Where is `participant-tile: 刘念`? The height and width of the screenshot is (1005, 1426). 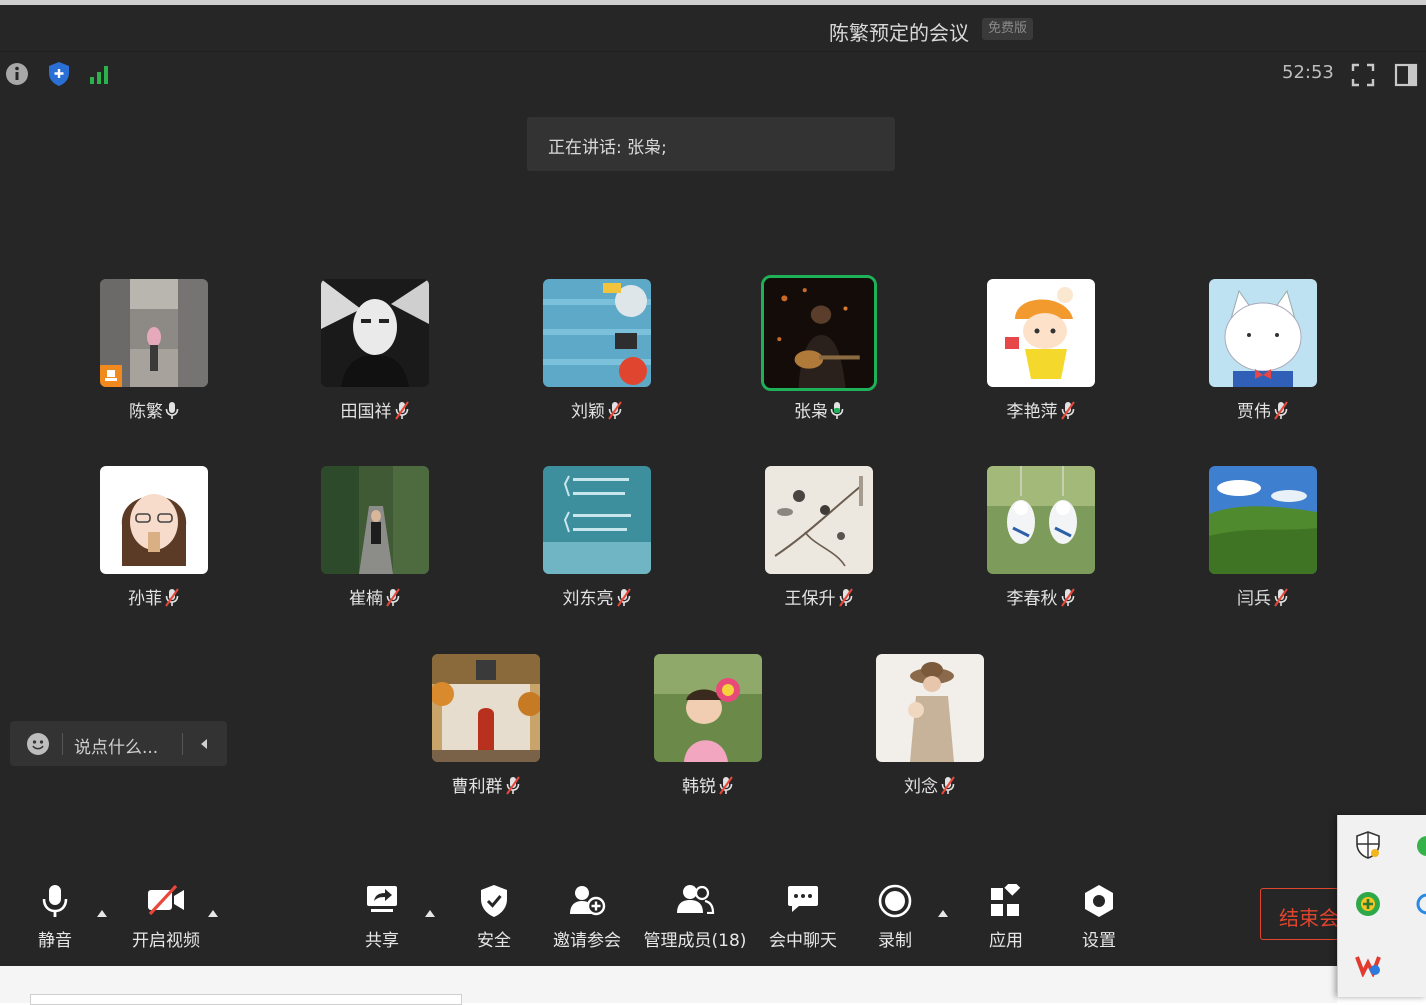 participant-tile: 刘念 is located at coordinates (930, 739).